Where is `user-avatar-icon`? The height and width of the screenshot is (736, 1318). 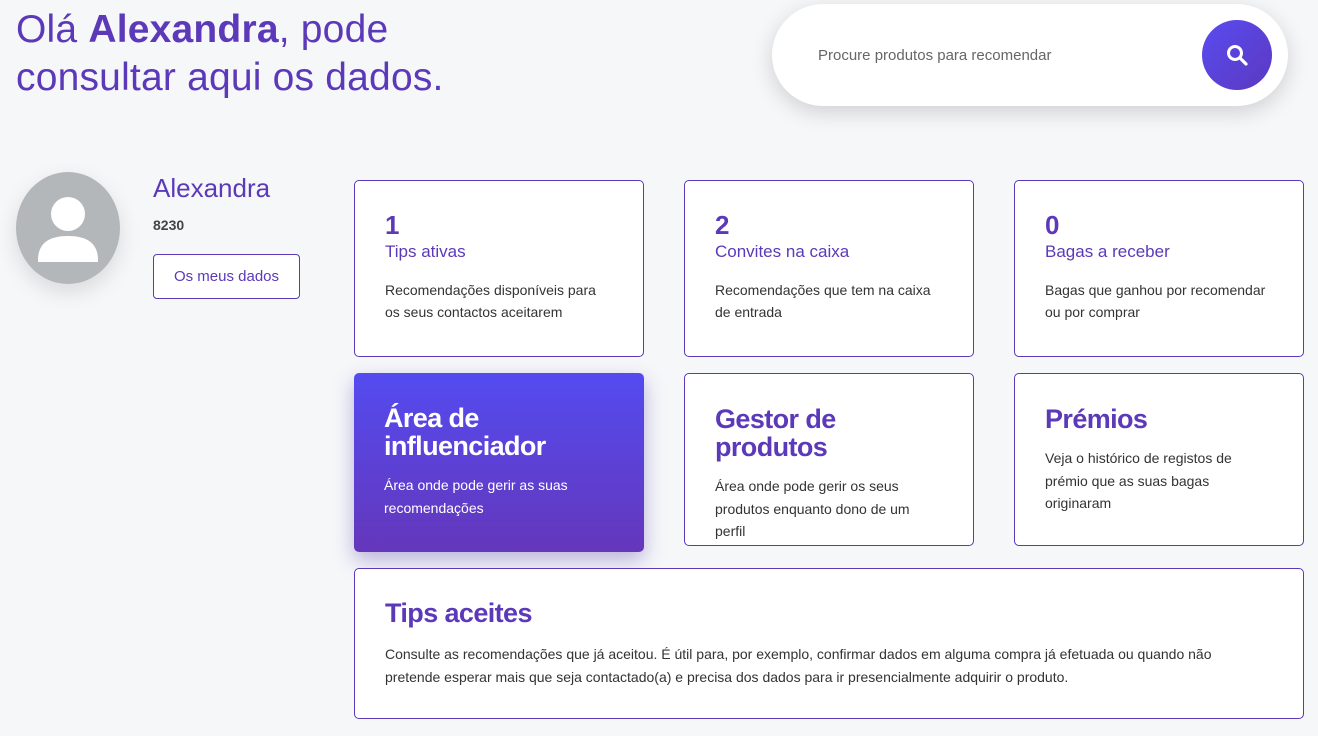 user-avatar-icon is located at coordinates (68, 229).